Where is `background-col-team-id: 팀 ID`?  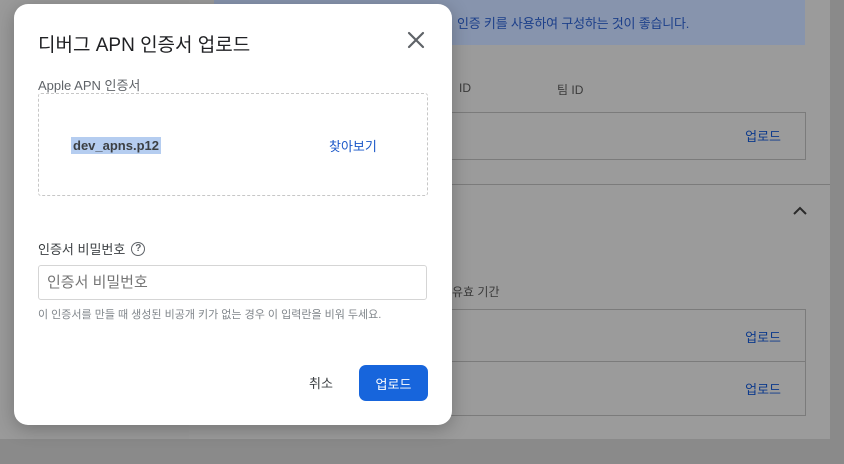 background-col-team-id: 팀 ID is located at coordinates (570, 90).